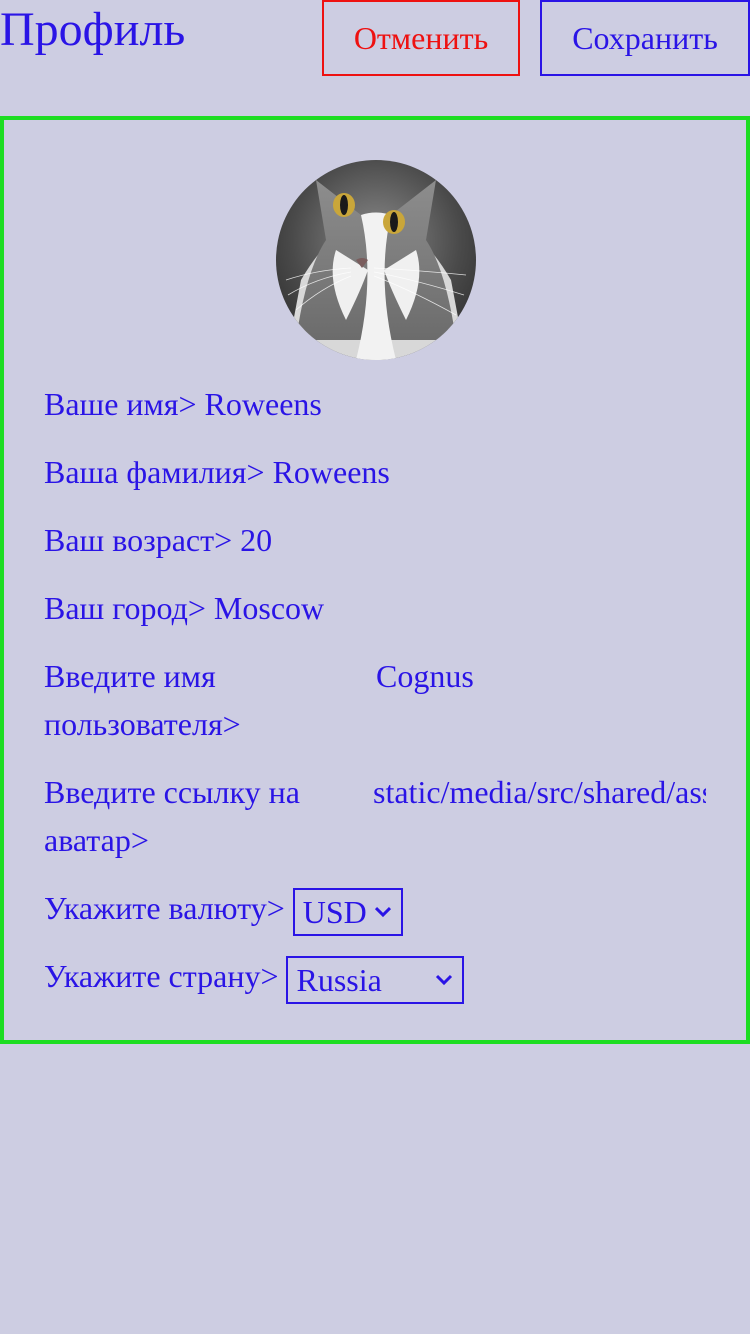 The width and height of the screenshot is (750, 1334). Describe the element at coordinates (541, 676) in the screenshot. I see `username-input: Cognus` at that location.